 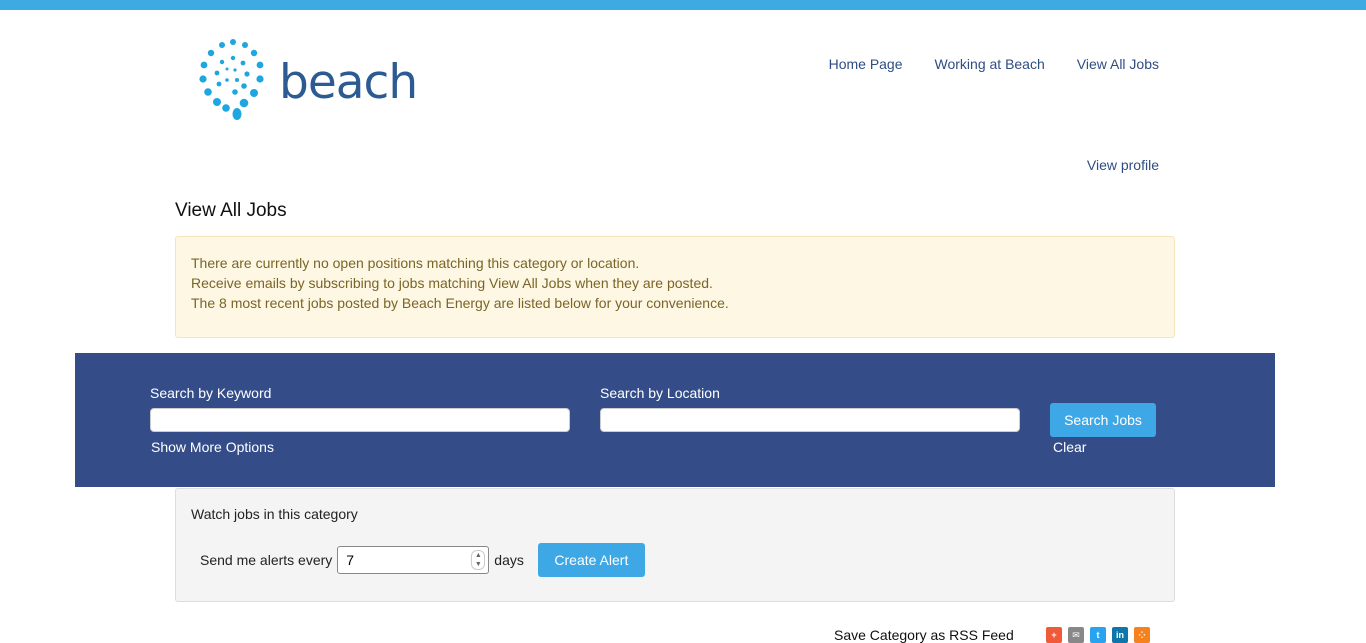 What do you see at coordinates (683, 5) in the screenshot?
I see `top-accent-bar` at bounding box center [683, 5].